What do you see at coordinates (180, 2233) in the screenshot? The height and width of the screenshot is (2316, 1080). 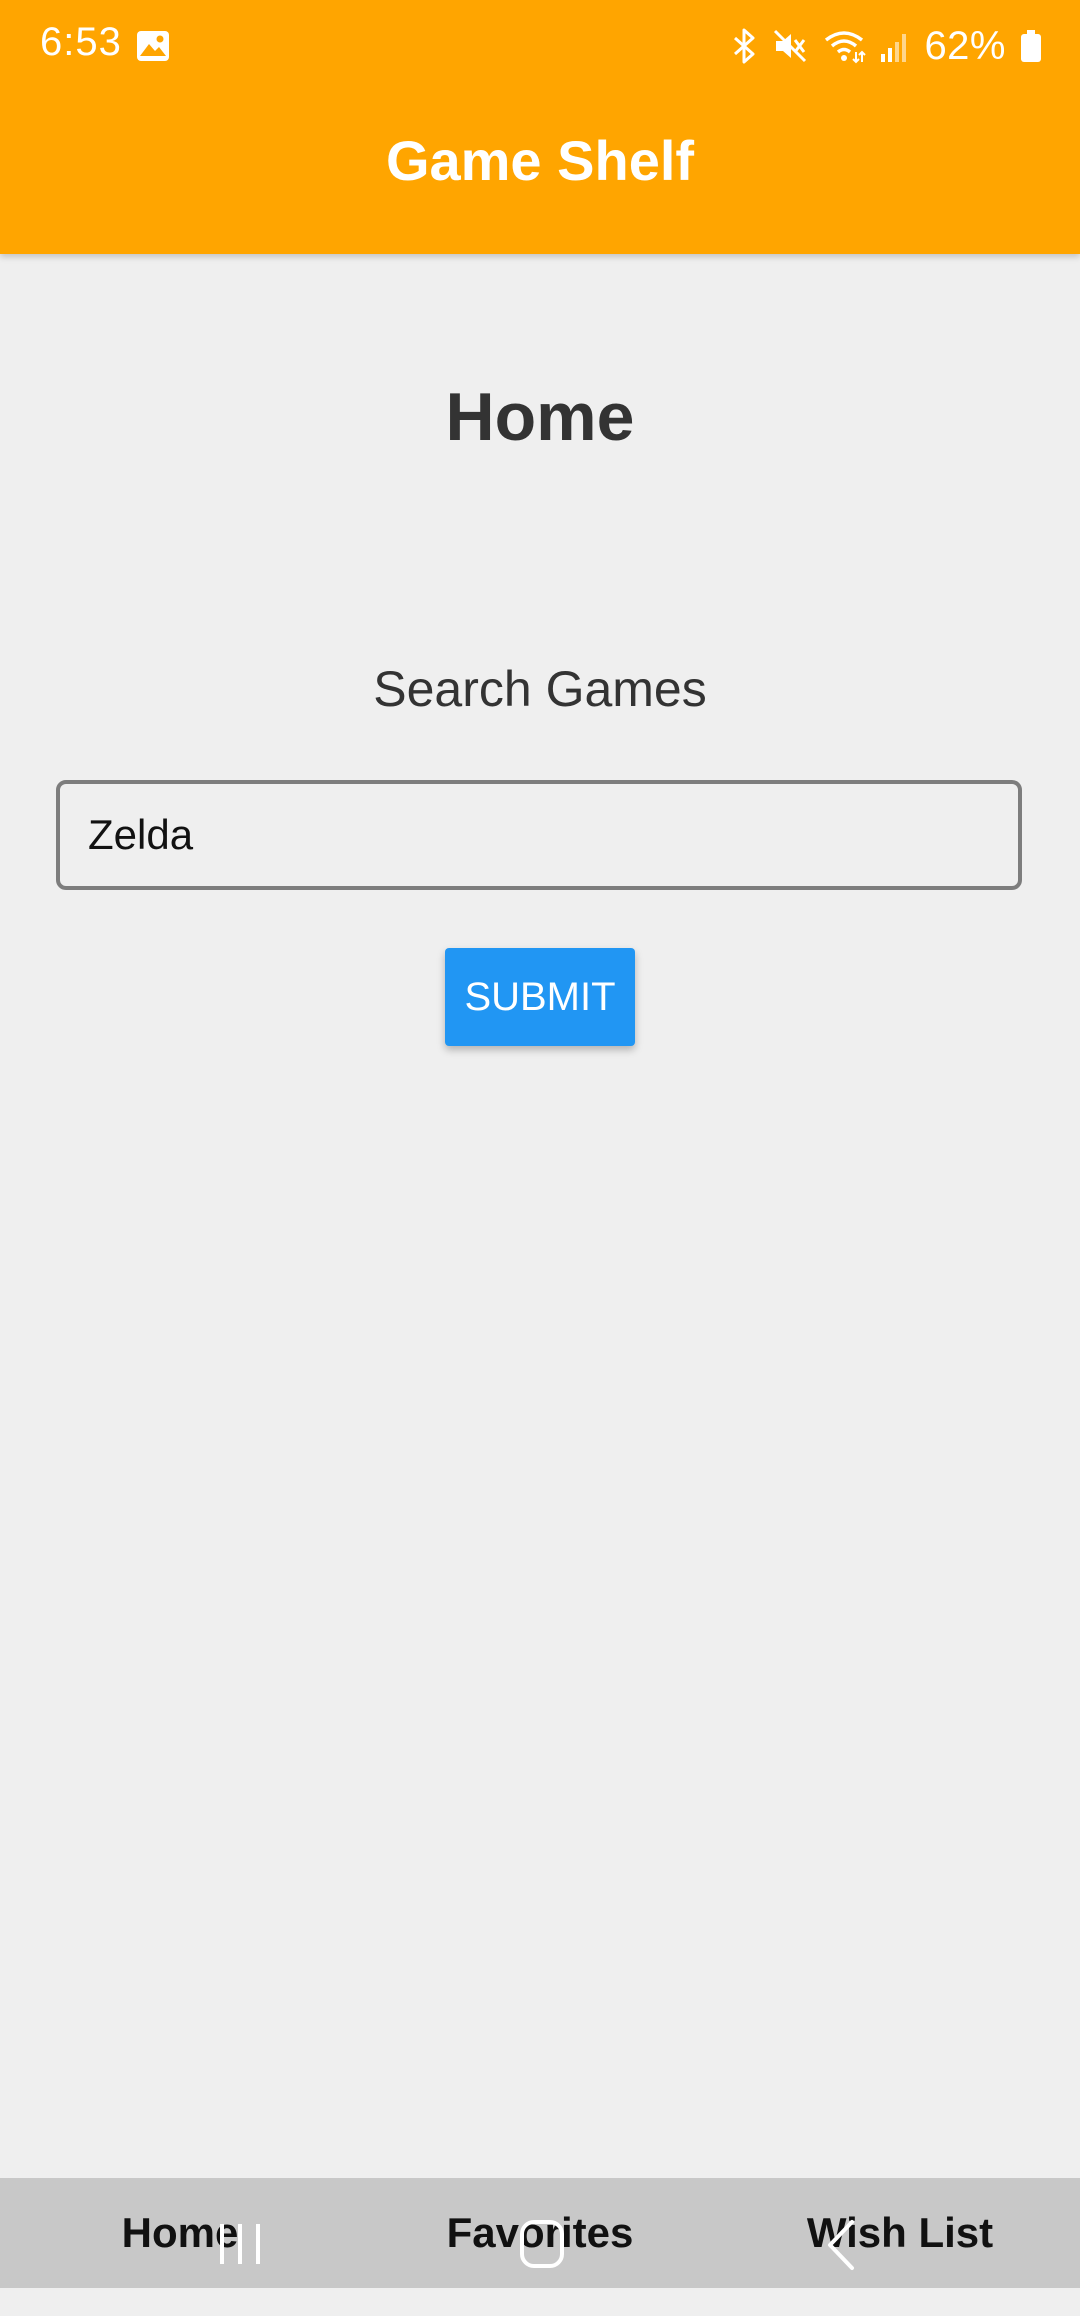 I see `tab-home: Home` at bounding box center [180, 2233].